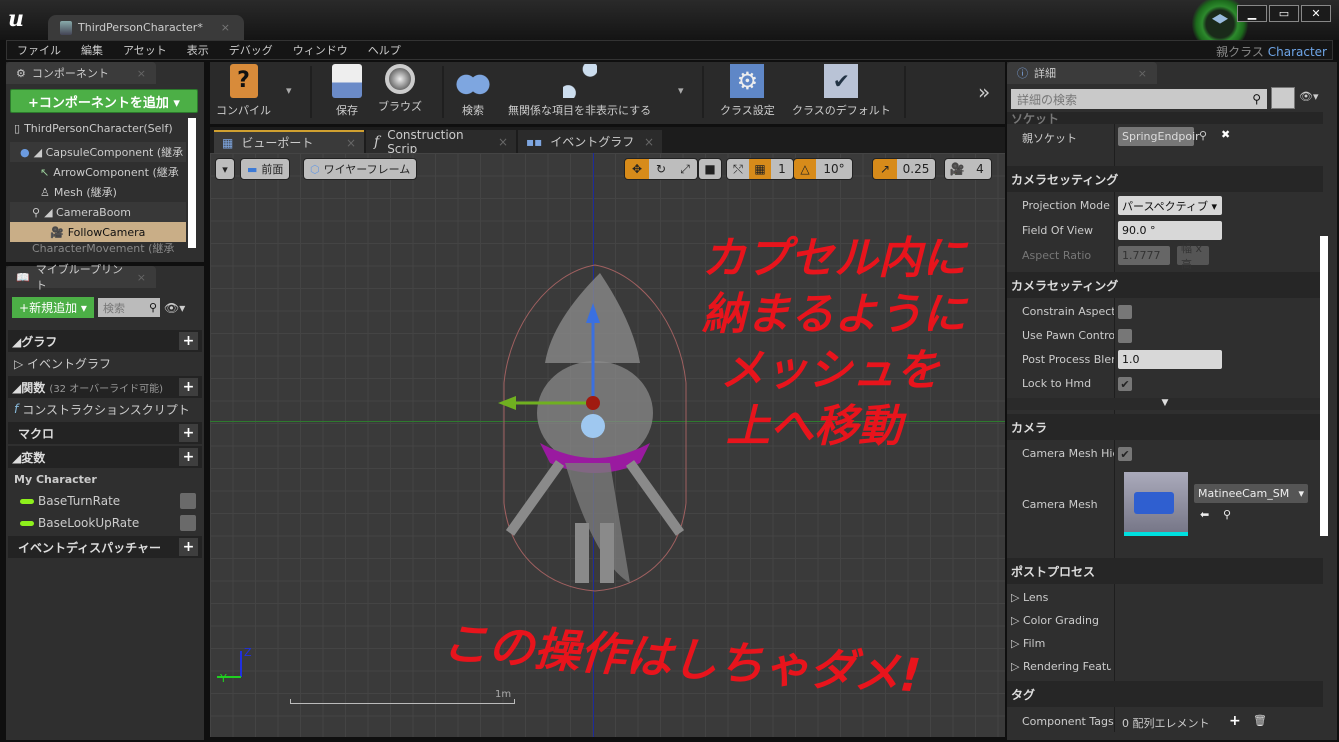 The image size is (1339, 742). Describe the element at coordinates (129, 307) in the screenshot. I see `blueprint-search-input: 検索 ⚲` at that location.